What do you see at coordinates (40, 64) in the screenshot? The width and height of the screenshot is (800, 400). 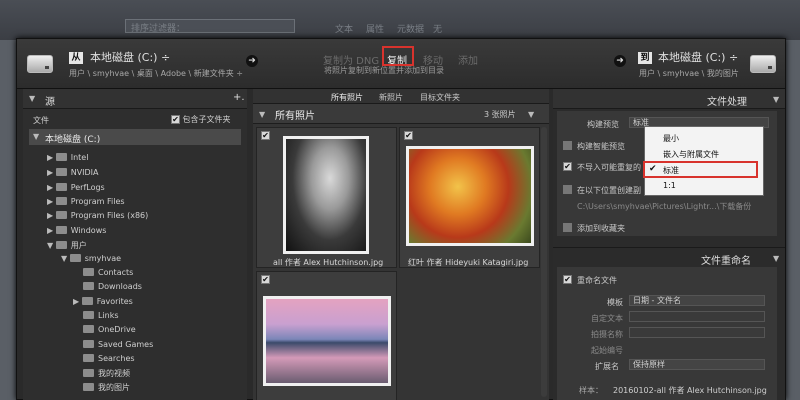 I see `source-disk-icon` at bounding box center [40, 64].